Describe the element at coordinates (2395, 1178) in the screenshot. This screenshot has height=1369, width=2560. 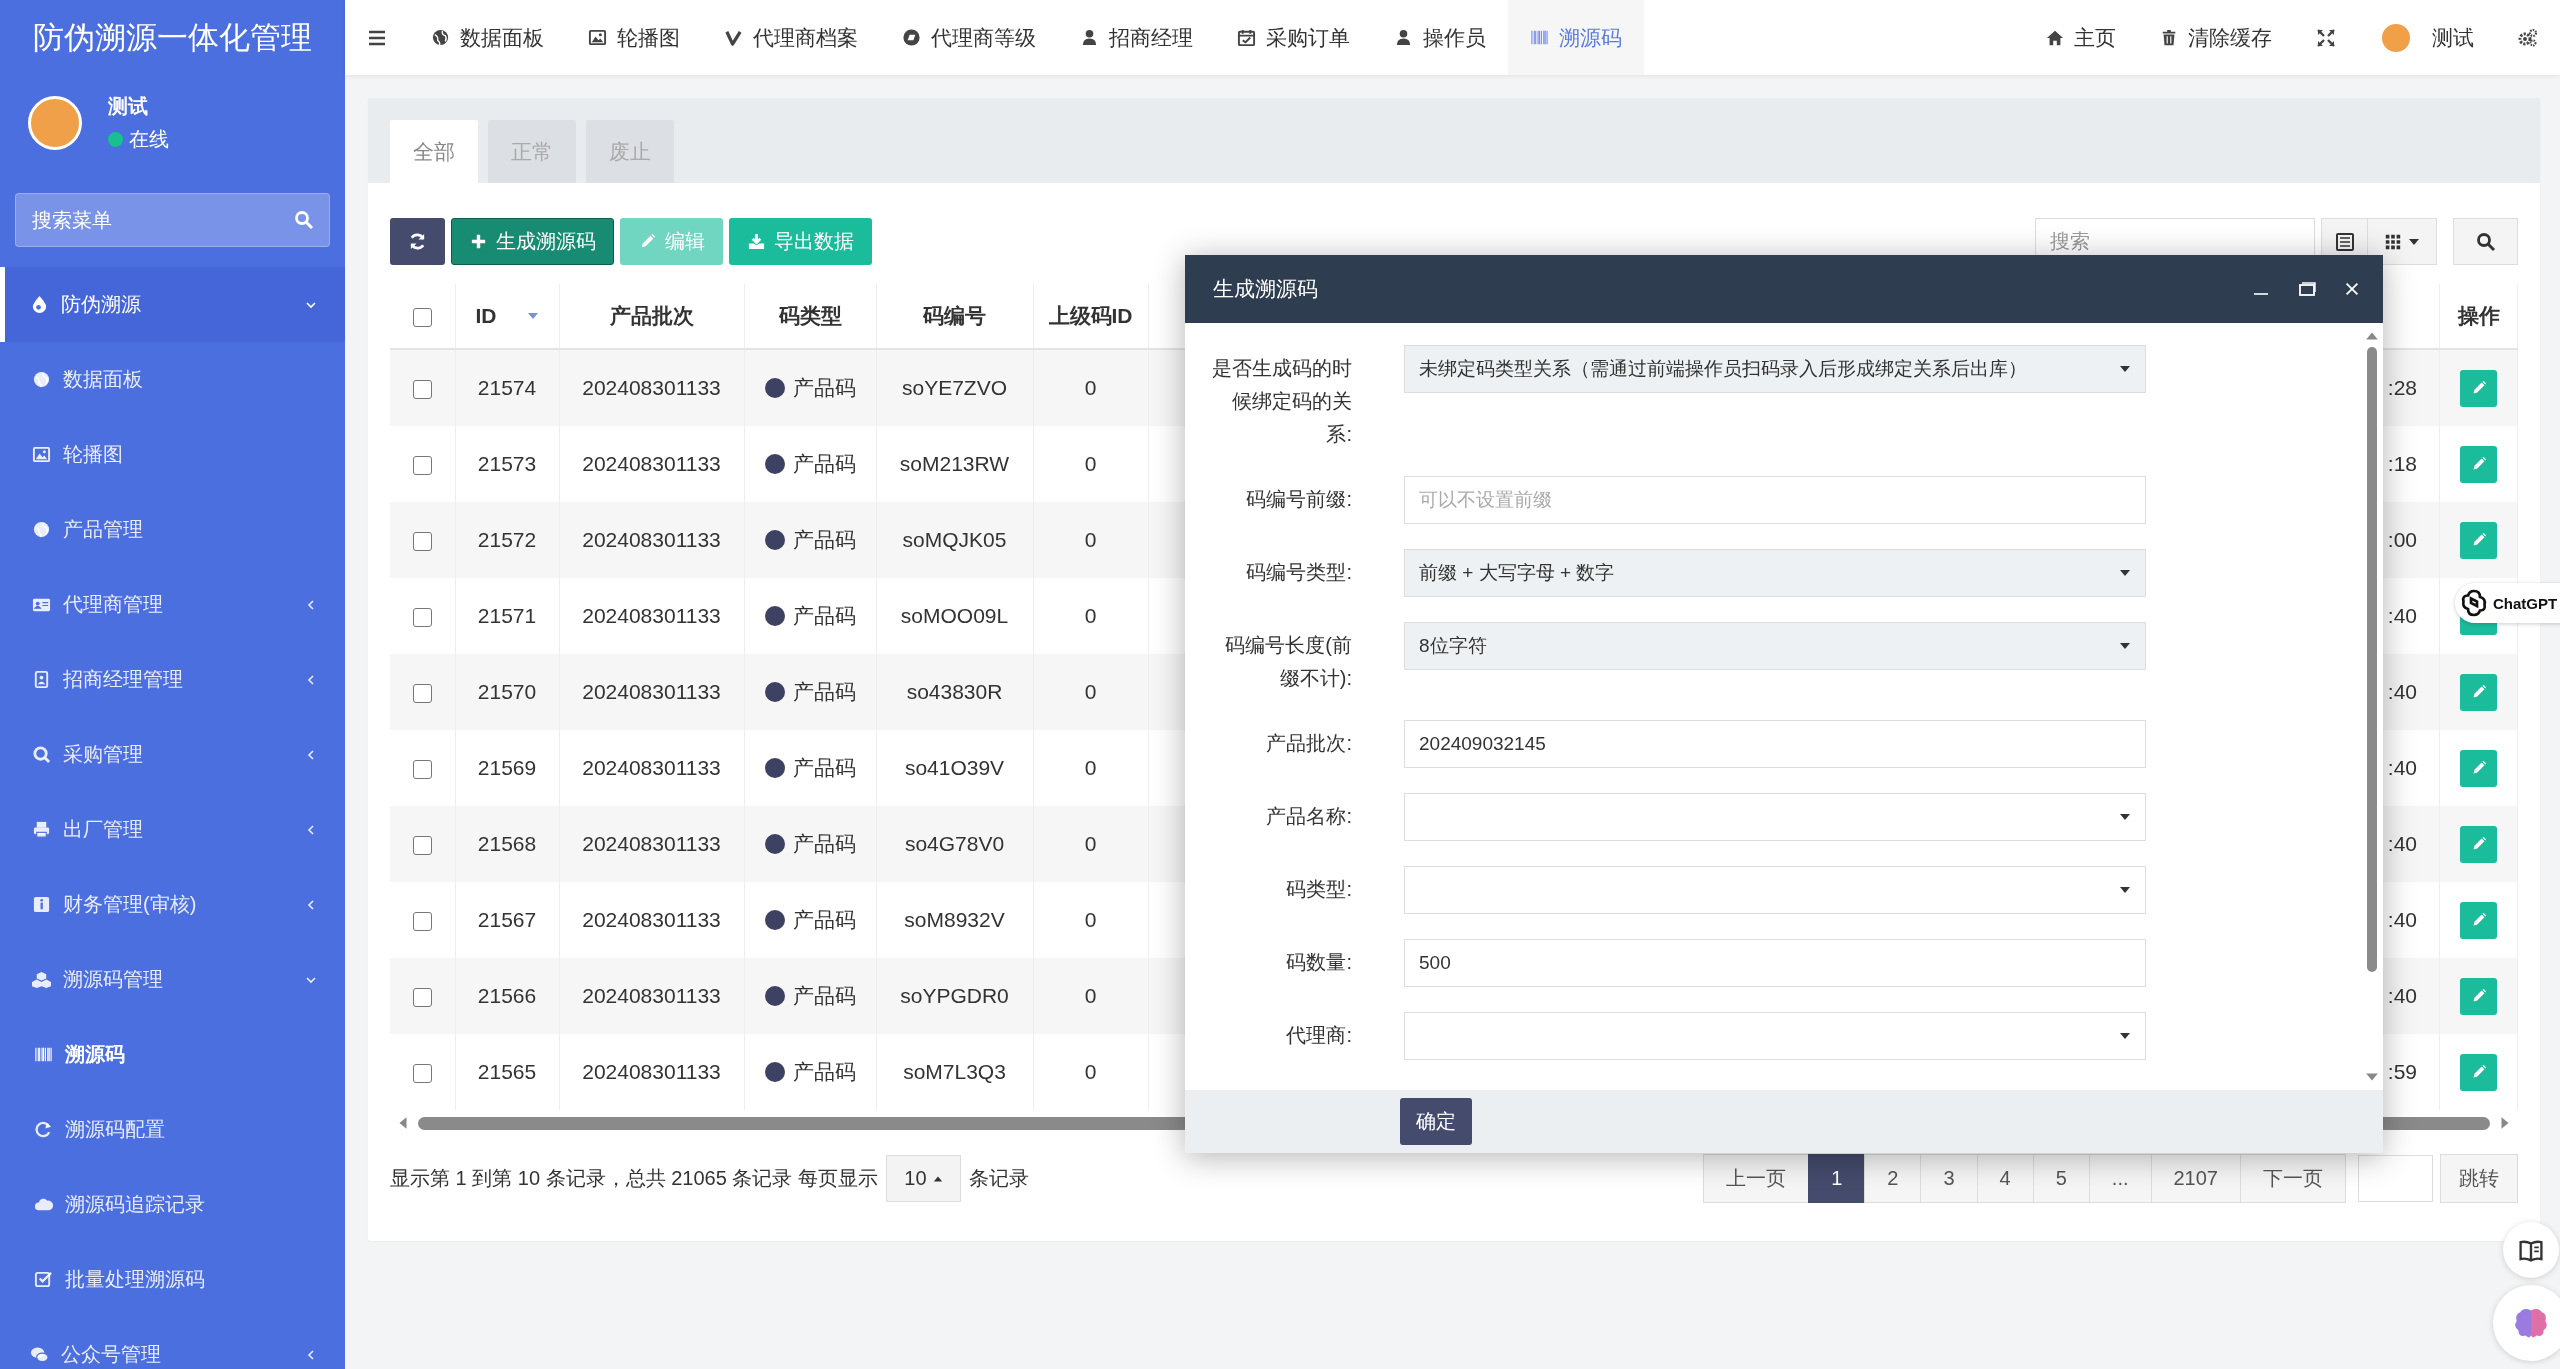
I see `page-number-field` at that location.